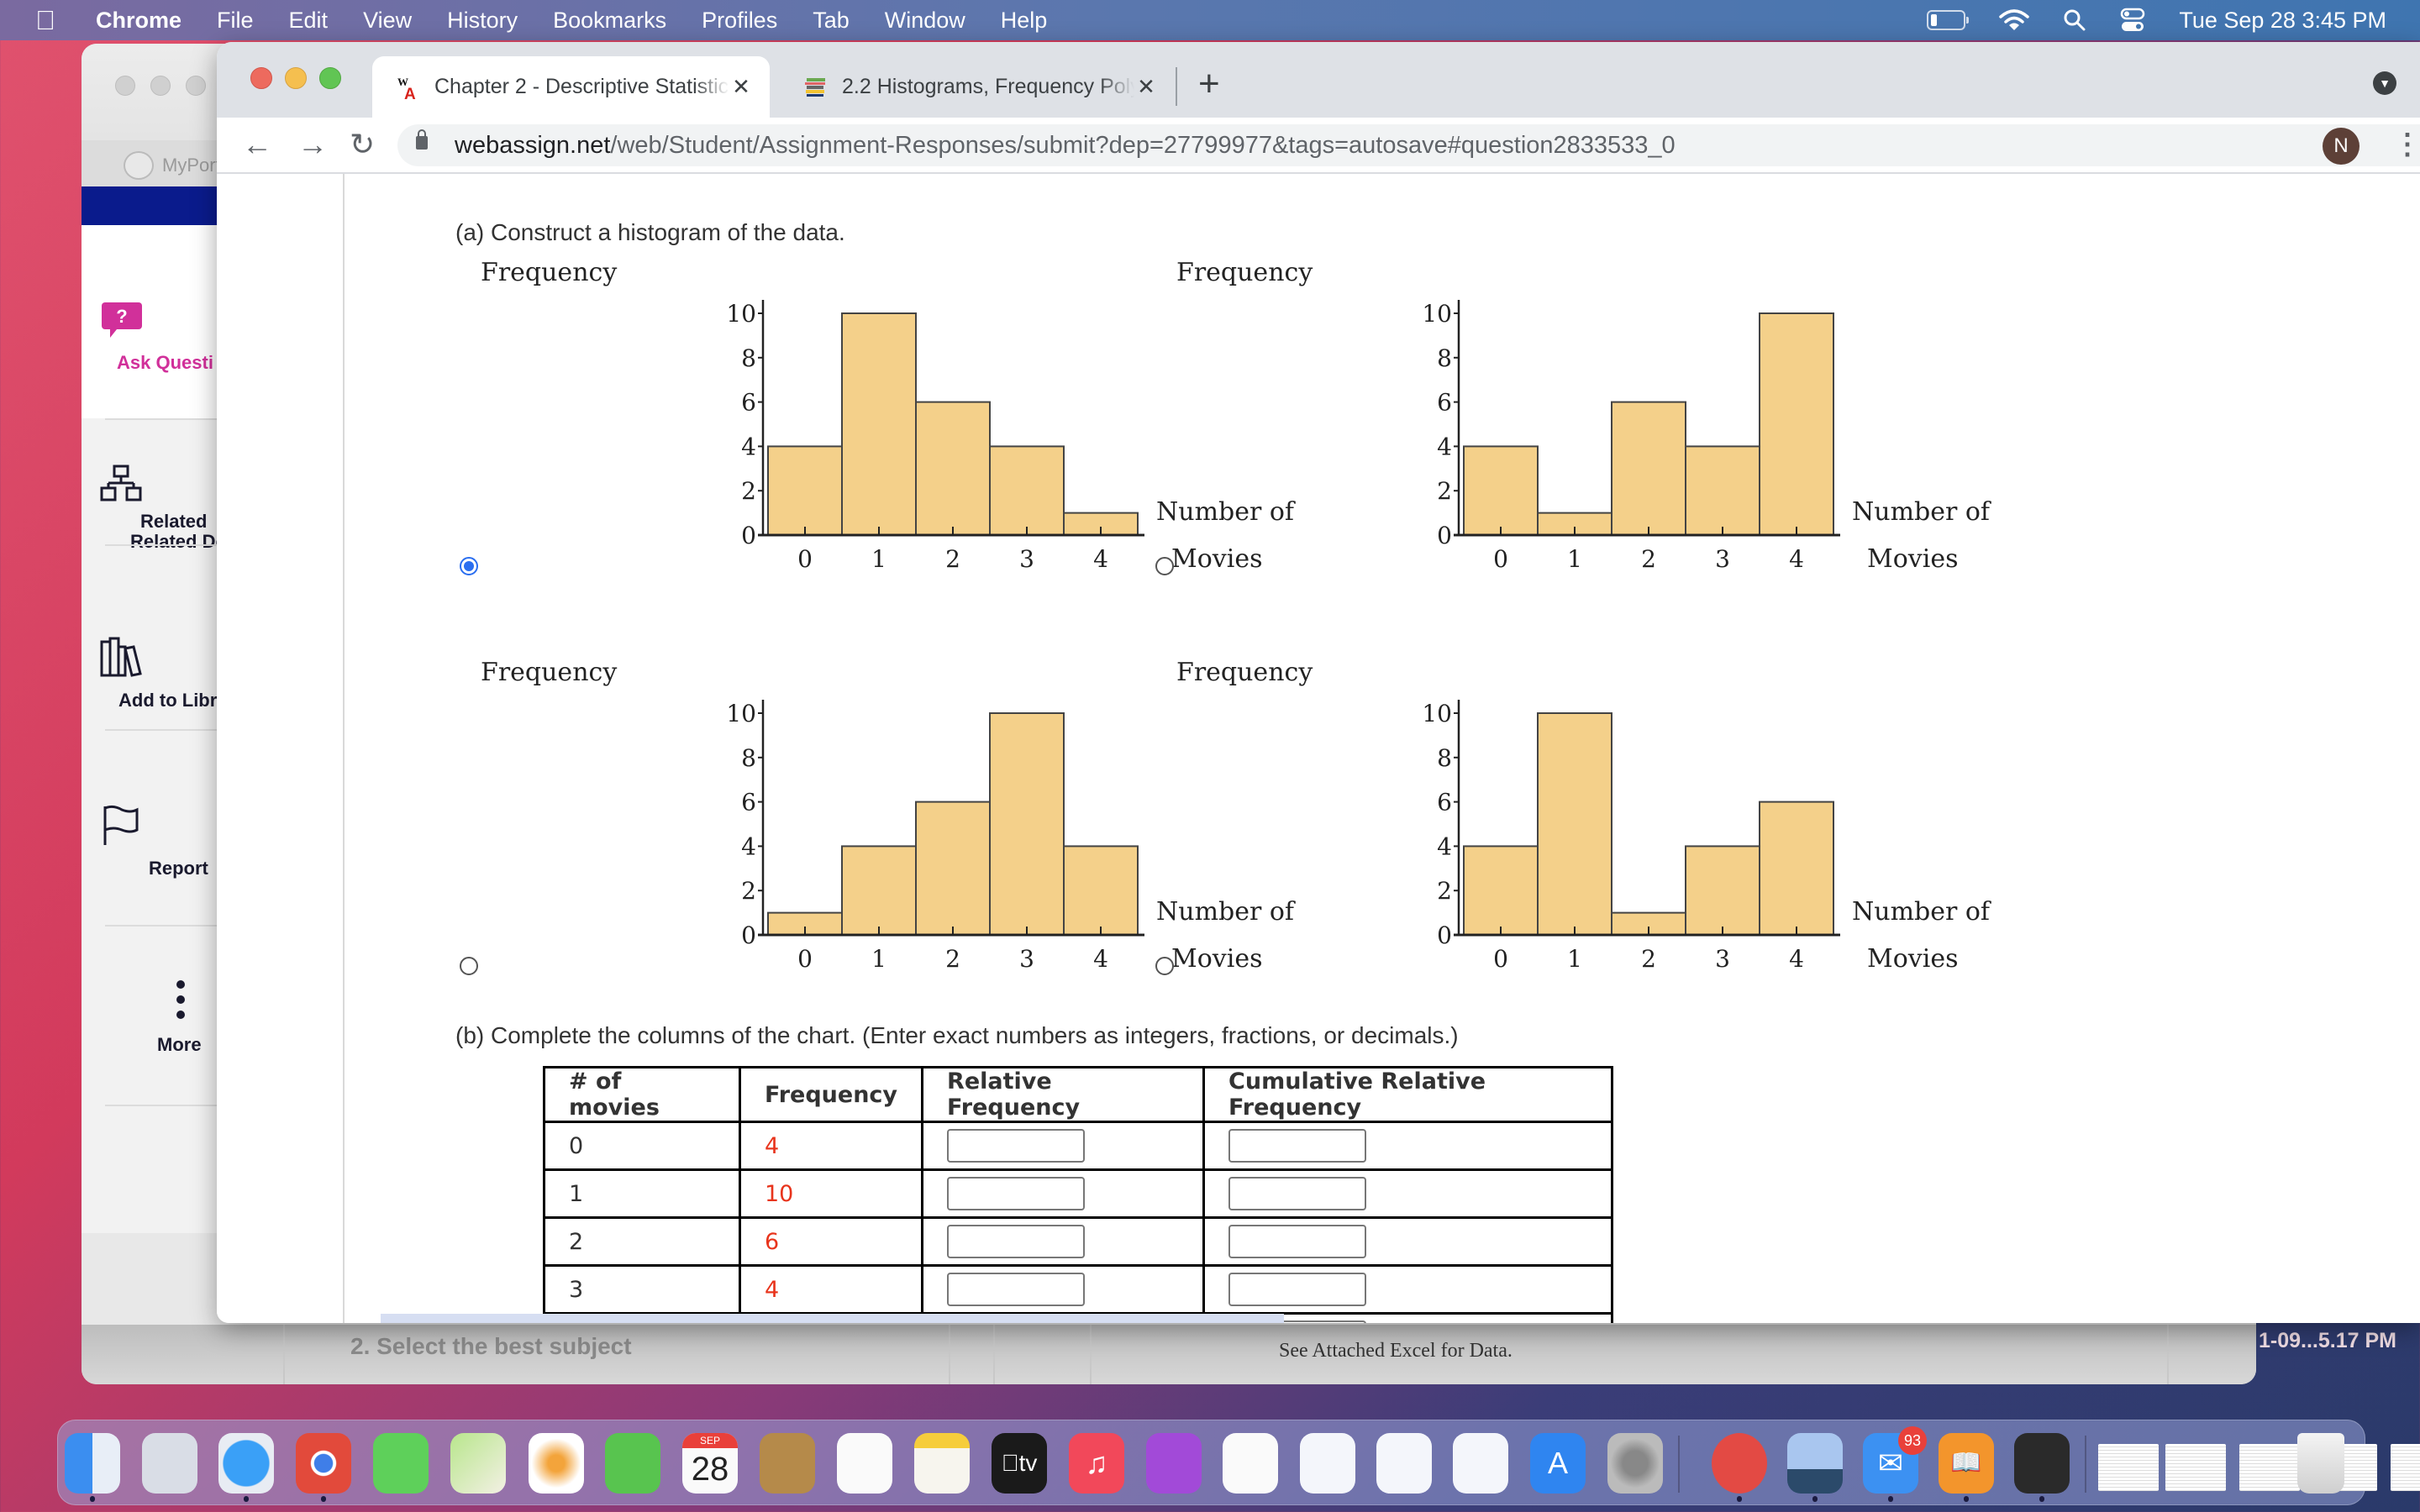 Image resolution: width=2420 pixels, height=1512 pixels. Describe the element at coordinates (1251, 1463) in the screenshot. I see `dock-news-icon` at that location.